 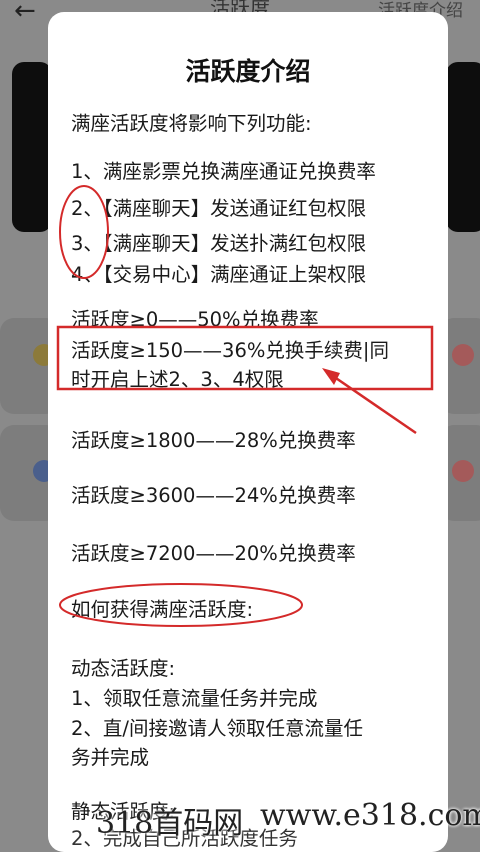 I want to click on tier-150-line2: 时开启上述2、3、4权限, so click(x=177, y=379).